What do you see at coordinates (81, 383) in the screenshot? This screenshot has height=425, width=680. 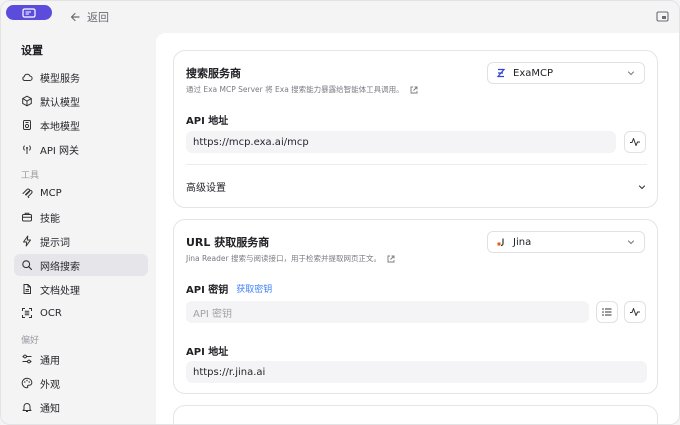 I see `sidebar-item-appearance: 外观` at bounding box center [81, 383].